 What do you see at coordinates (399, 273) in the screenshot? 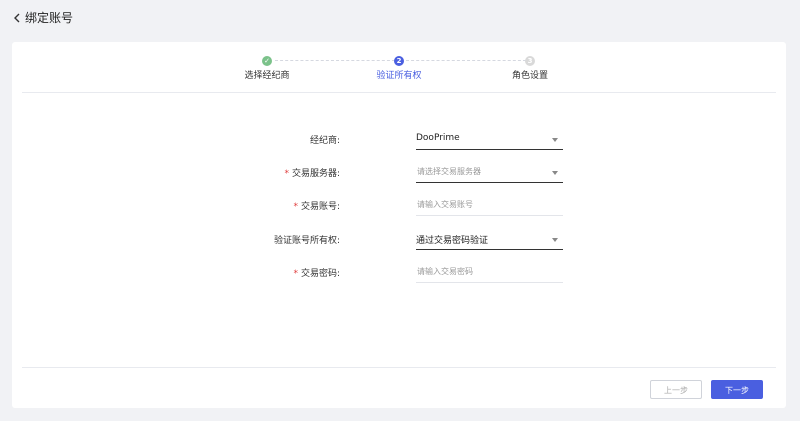
I see `form-row-password: * 交易密码: 请输入交易密码` at bounding box center [399, 273].